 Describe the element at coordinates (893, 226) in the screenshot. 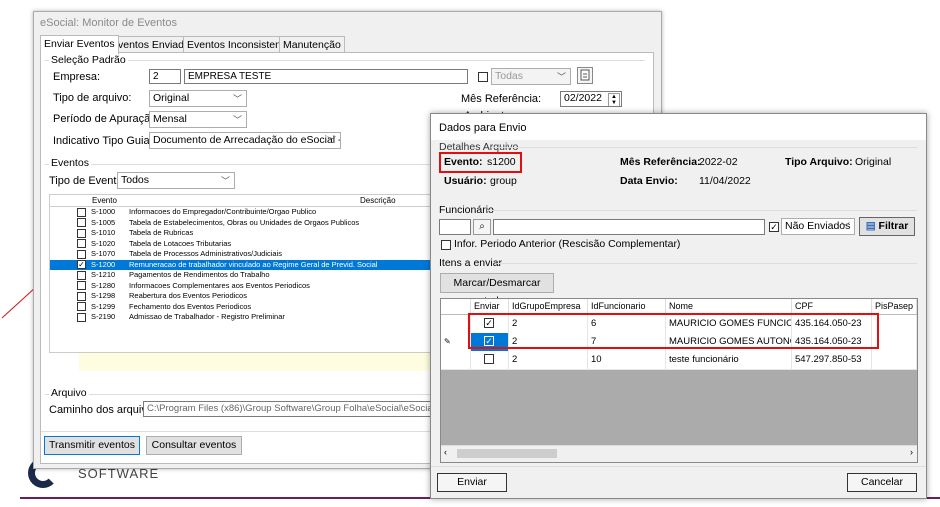

I see `filtrar-label: Filtrar` at that location.